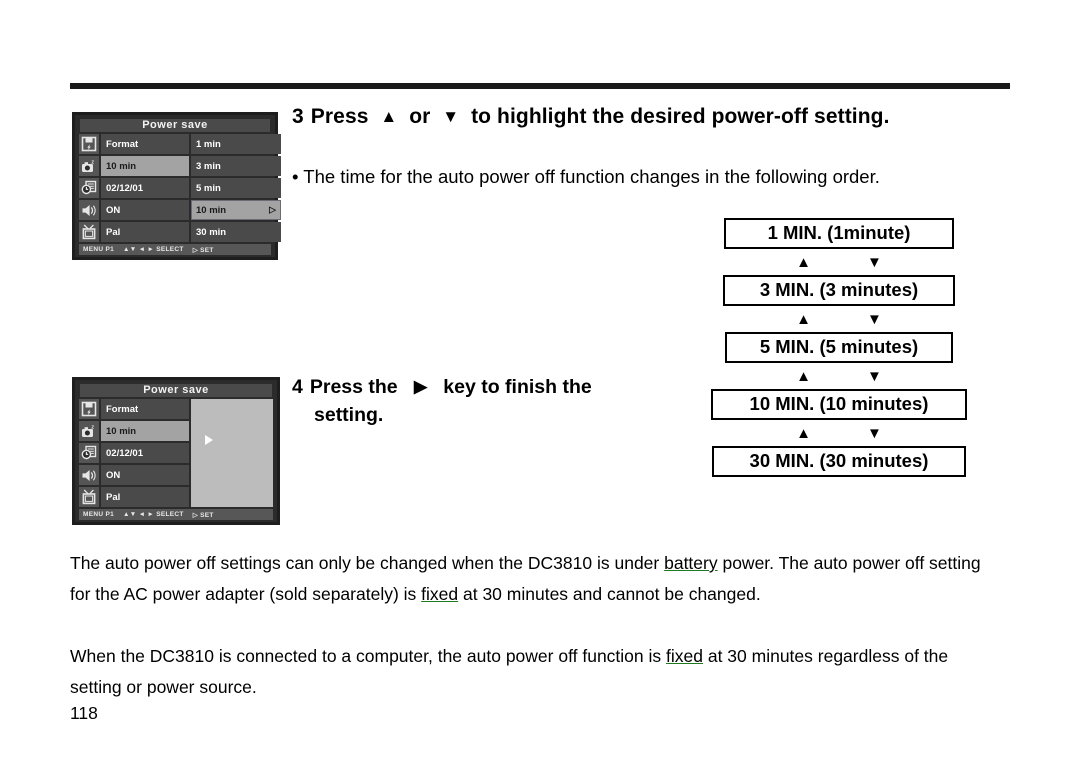 The height and width of the screenshot is (765, 1080). I want to click on footer-p1-part-c: at 30 minutes and cannot be changed., so click(609, 594).